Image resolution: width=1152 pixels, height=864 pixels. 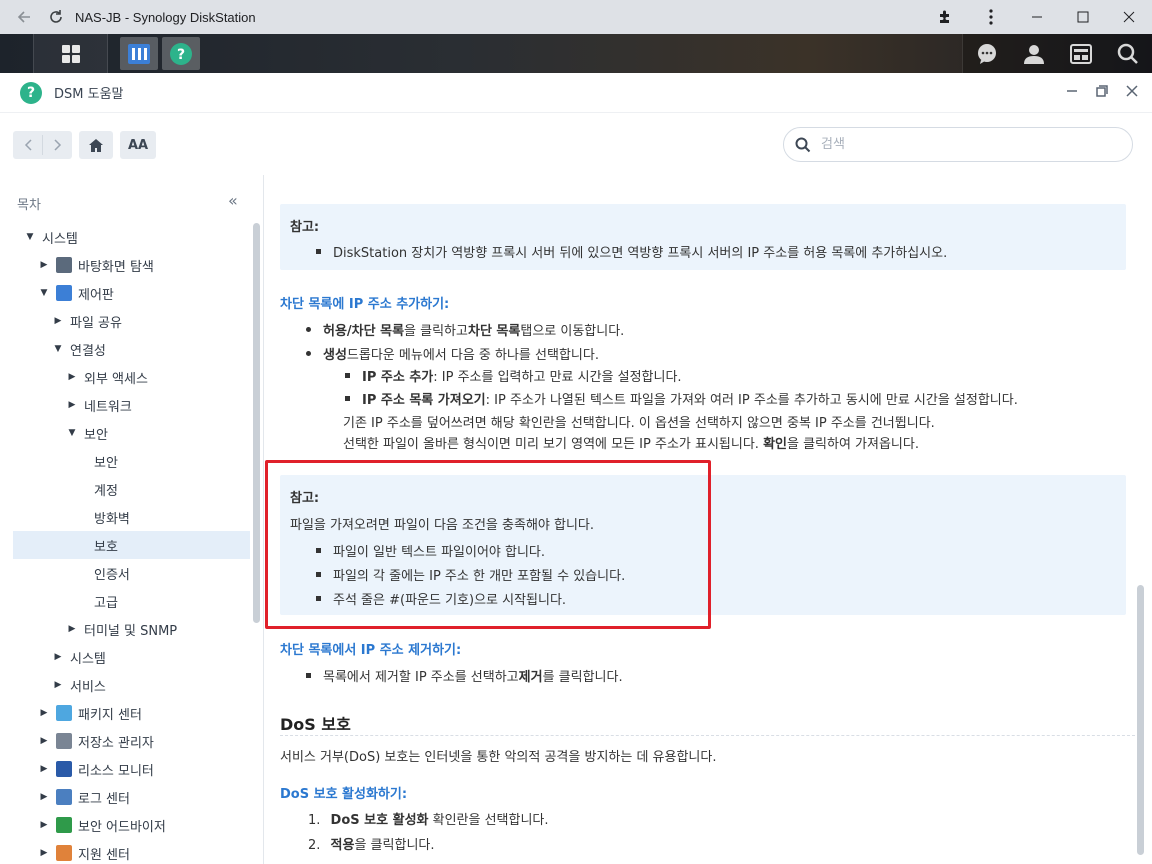 What do you see at coordinates (126, 377) in the screenshot?
I see `sidebar-item: ▶ 외부 액세스` at bounding box center [126, 377].